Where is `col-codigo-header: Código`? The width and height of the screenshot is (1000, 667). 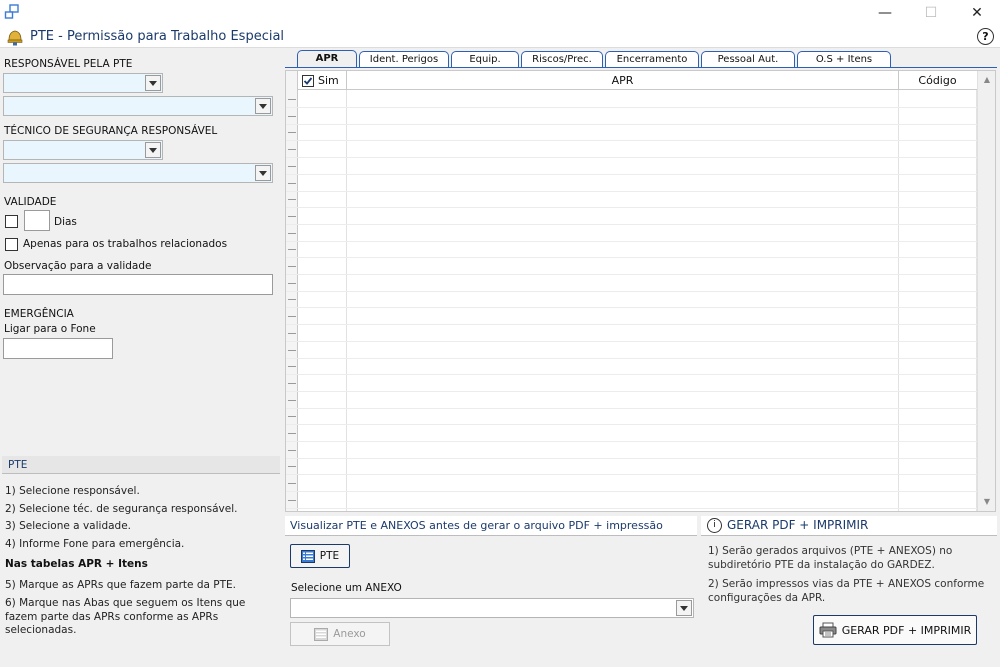
col-codigo-header: Código is located at coordinates (937, 80).